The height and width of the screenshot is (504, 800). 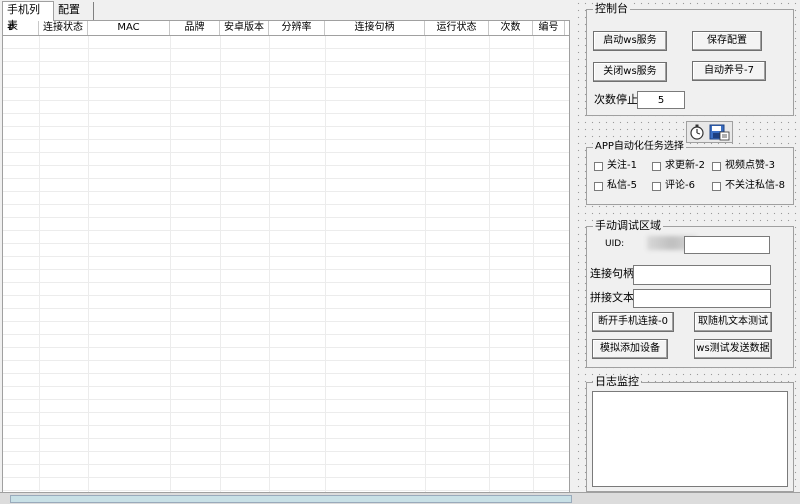 What do you see at coordinates (611, 9) in the screenshot?
I see `control-group-title: 控制台` at bounding box center [611, 9].